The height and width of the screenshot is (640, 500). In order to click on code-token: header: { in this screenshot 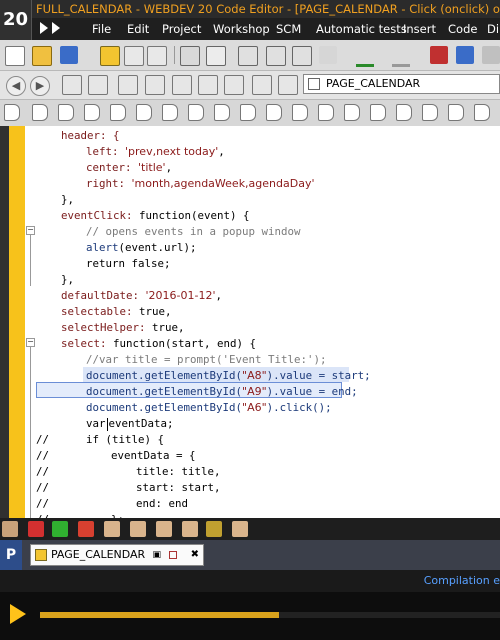, I will do `click(90, 135)`.